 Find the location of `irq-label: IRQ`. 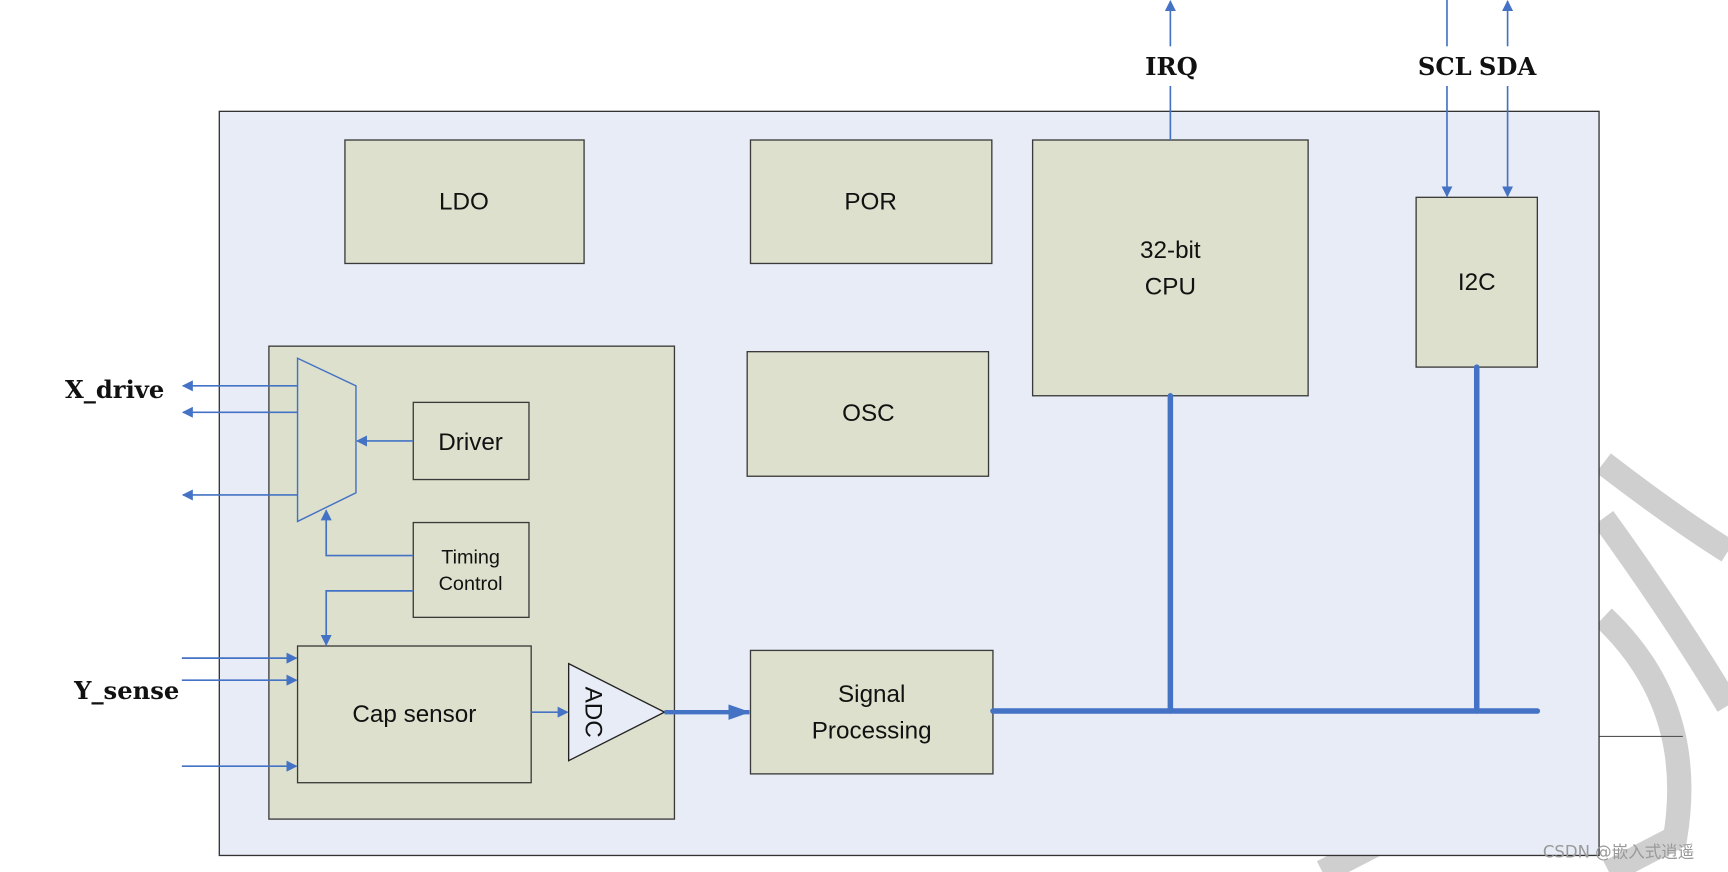

irq-label: IRQ is located at coordinates (1171, 66).